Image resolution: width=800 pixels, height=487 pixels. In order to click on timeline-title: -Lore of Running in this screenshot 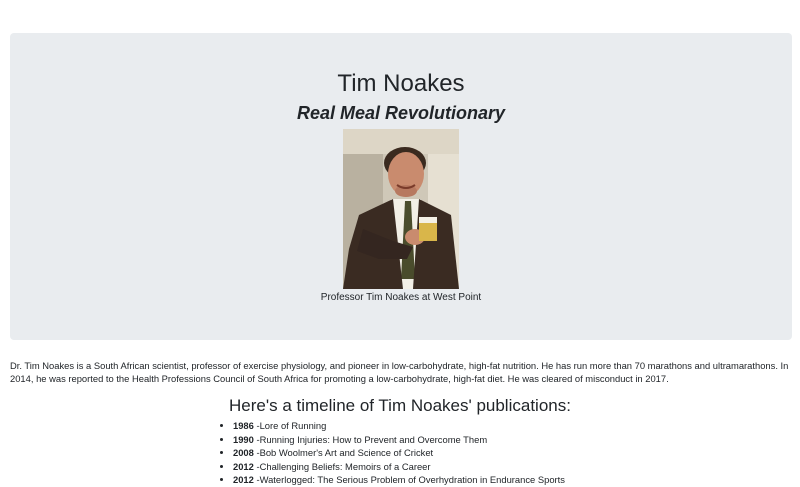, I will do `click(290, 425)`.